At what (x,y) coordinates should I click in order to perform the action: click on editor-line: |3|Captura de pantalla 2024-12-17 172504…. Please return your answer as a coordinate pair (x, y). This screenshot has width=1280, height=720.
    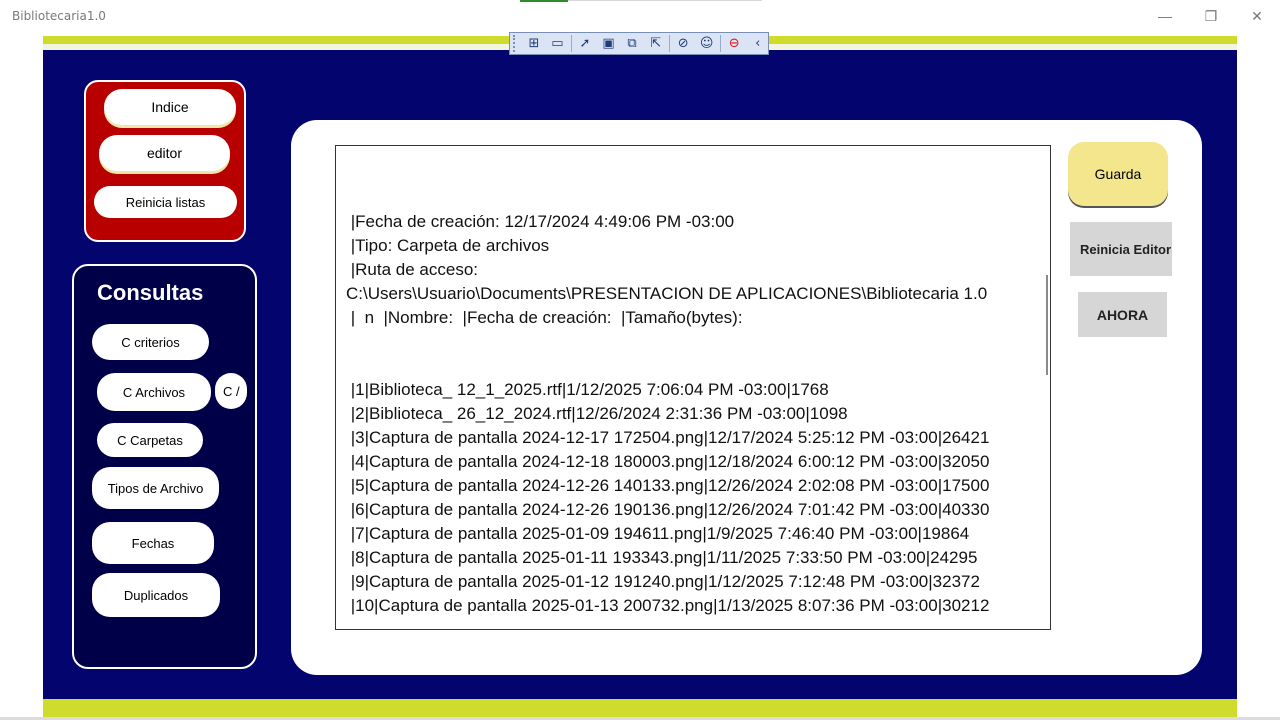
    Looking at the image, I should click on (668, 437).